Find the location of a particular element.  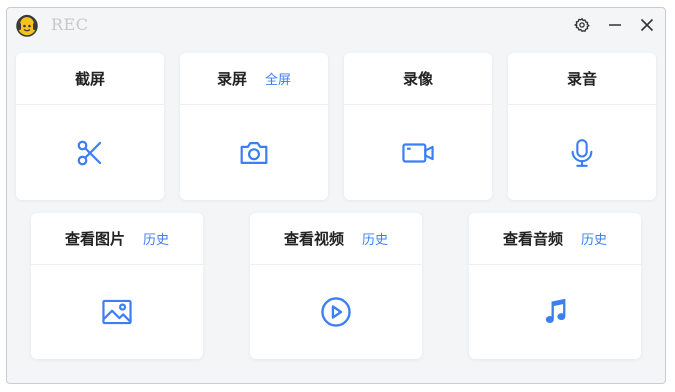

minimize-icon is located at coordinates (615, 25).